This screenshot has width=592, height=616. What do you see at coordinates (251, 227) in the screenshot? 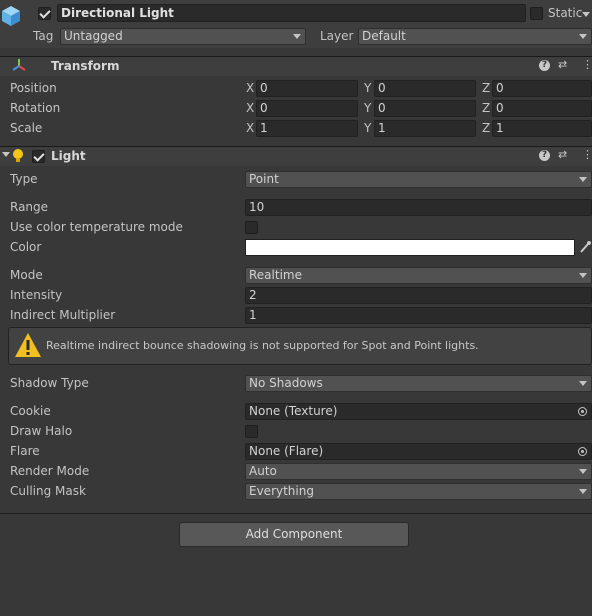
I see `color-temperature-checkbox` at bounding box center [251, 227].